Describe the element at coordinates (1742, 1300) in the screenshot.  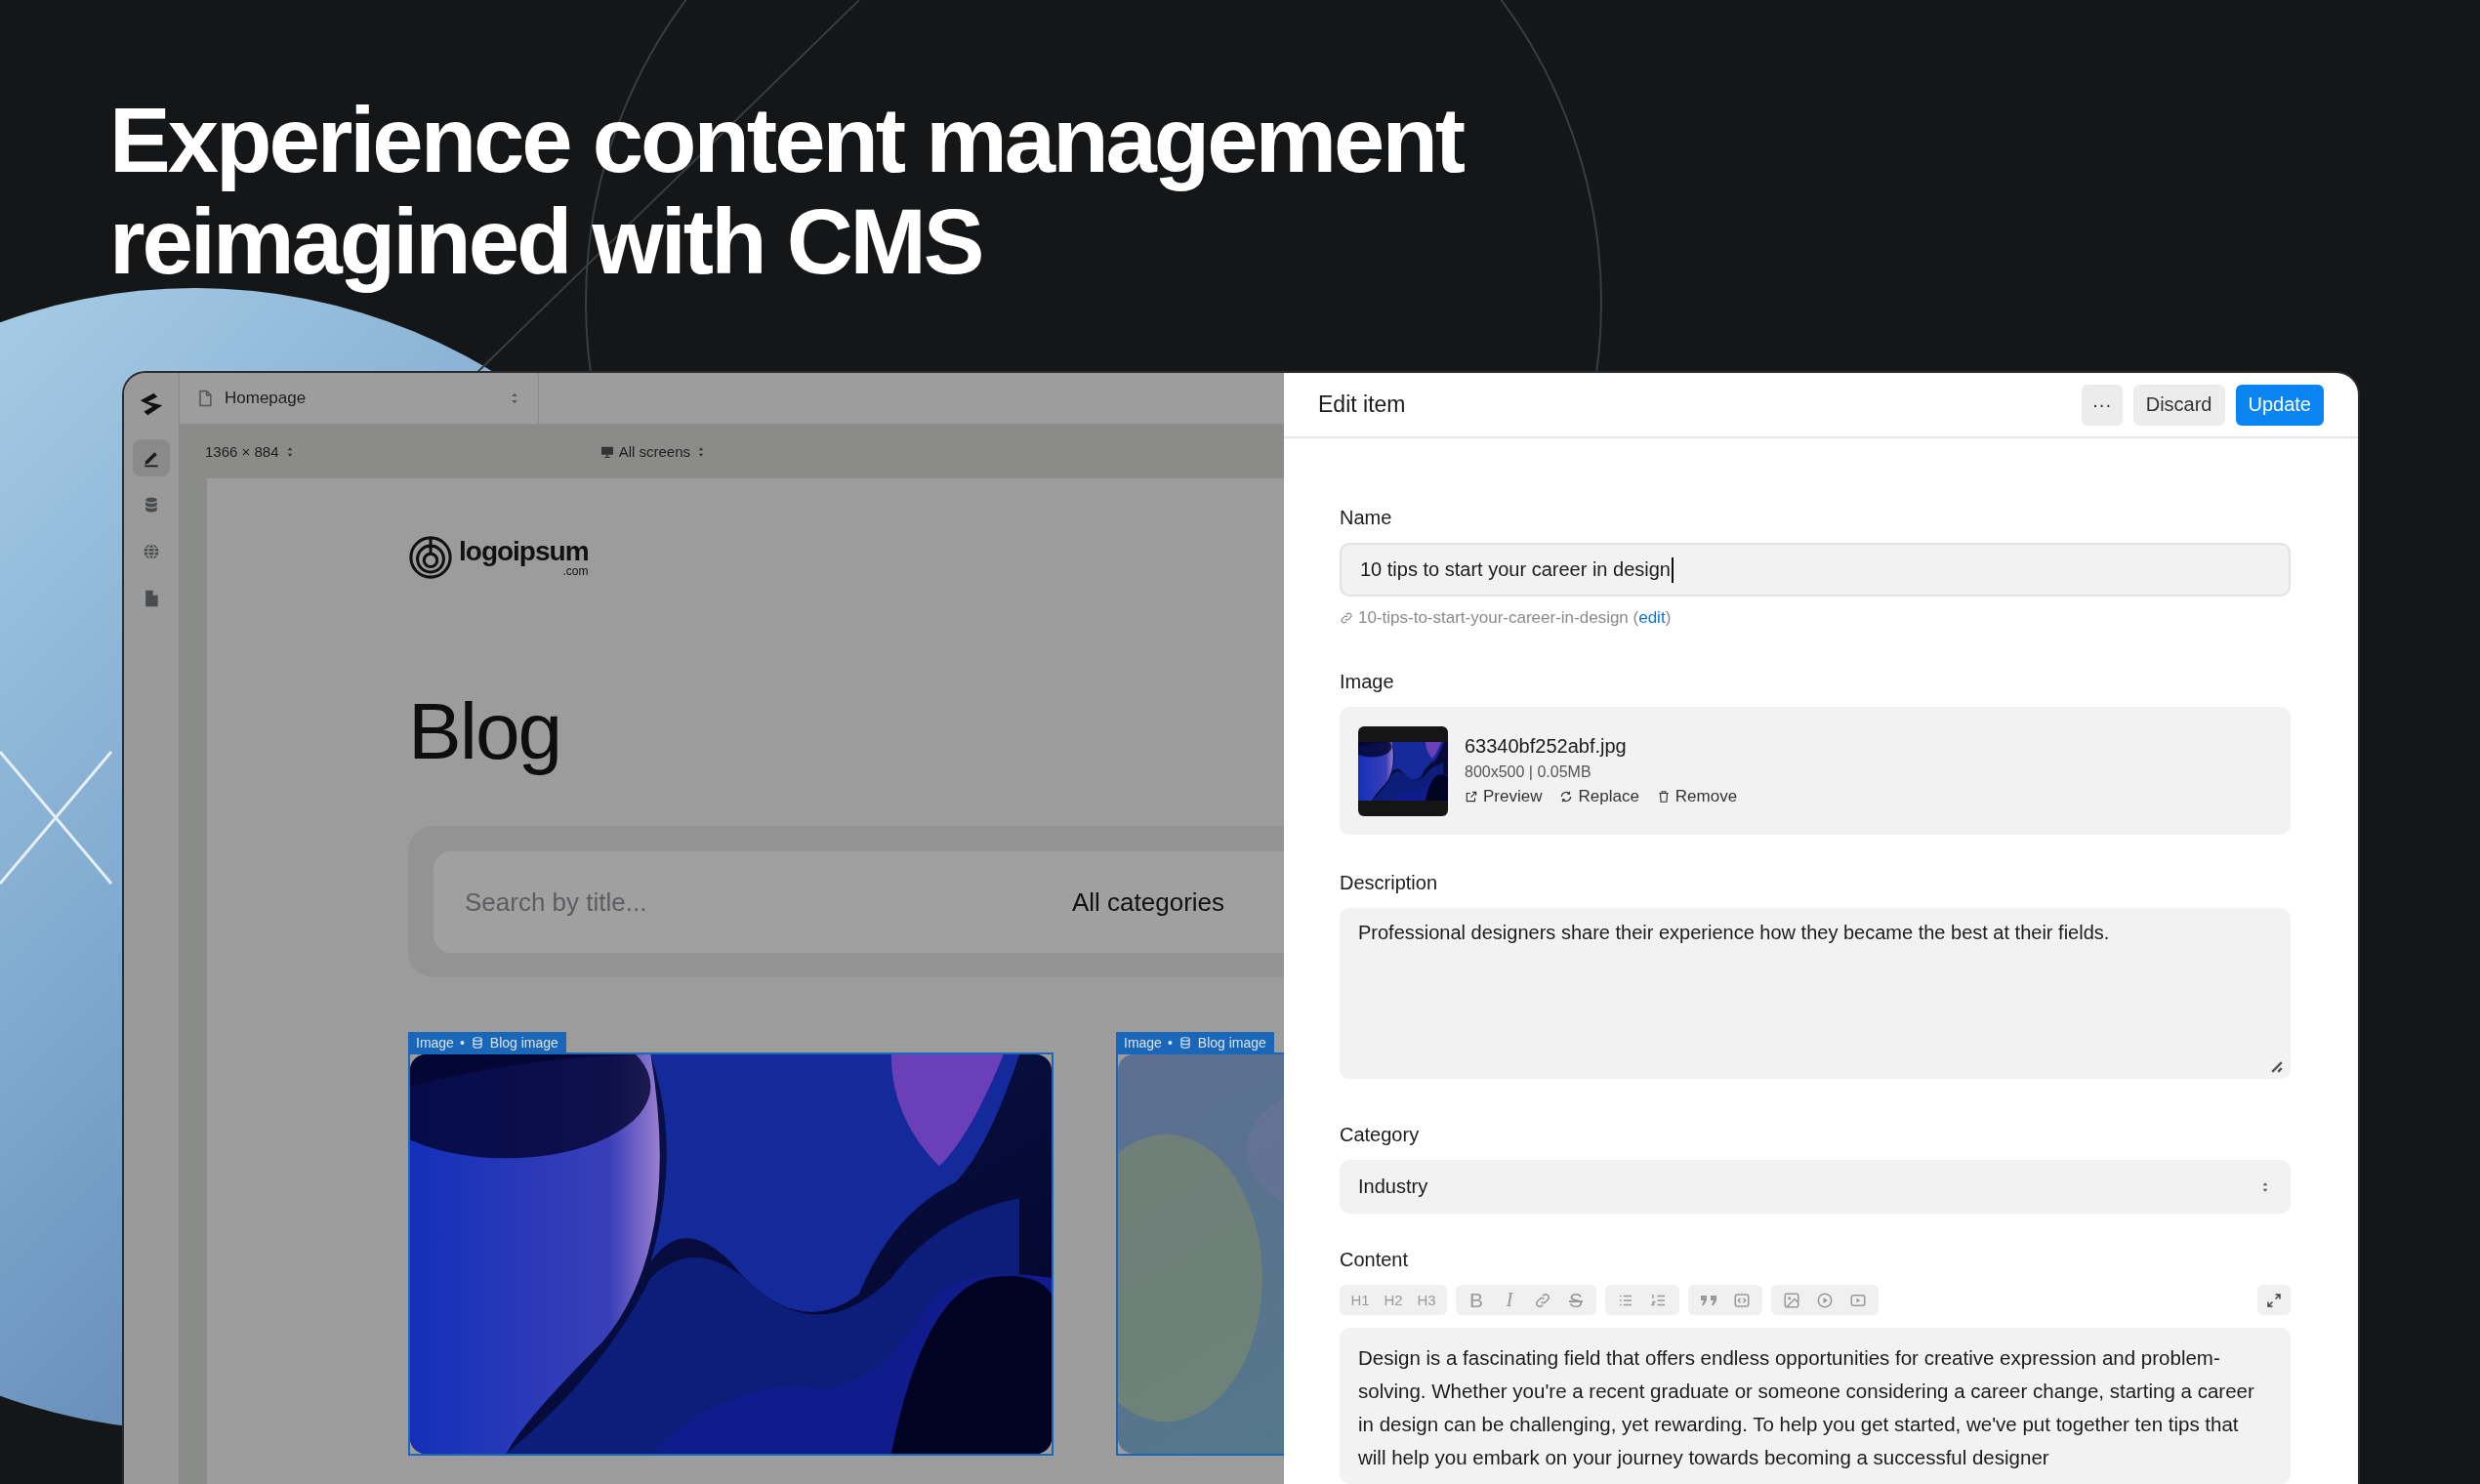
I see `code-icon` at that location.